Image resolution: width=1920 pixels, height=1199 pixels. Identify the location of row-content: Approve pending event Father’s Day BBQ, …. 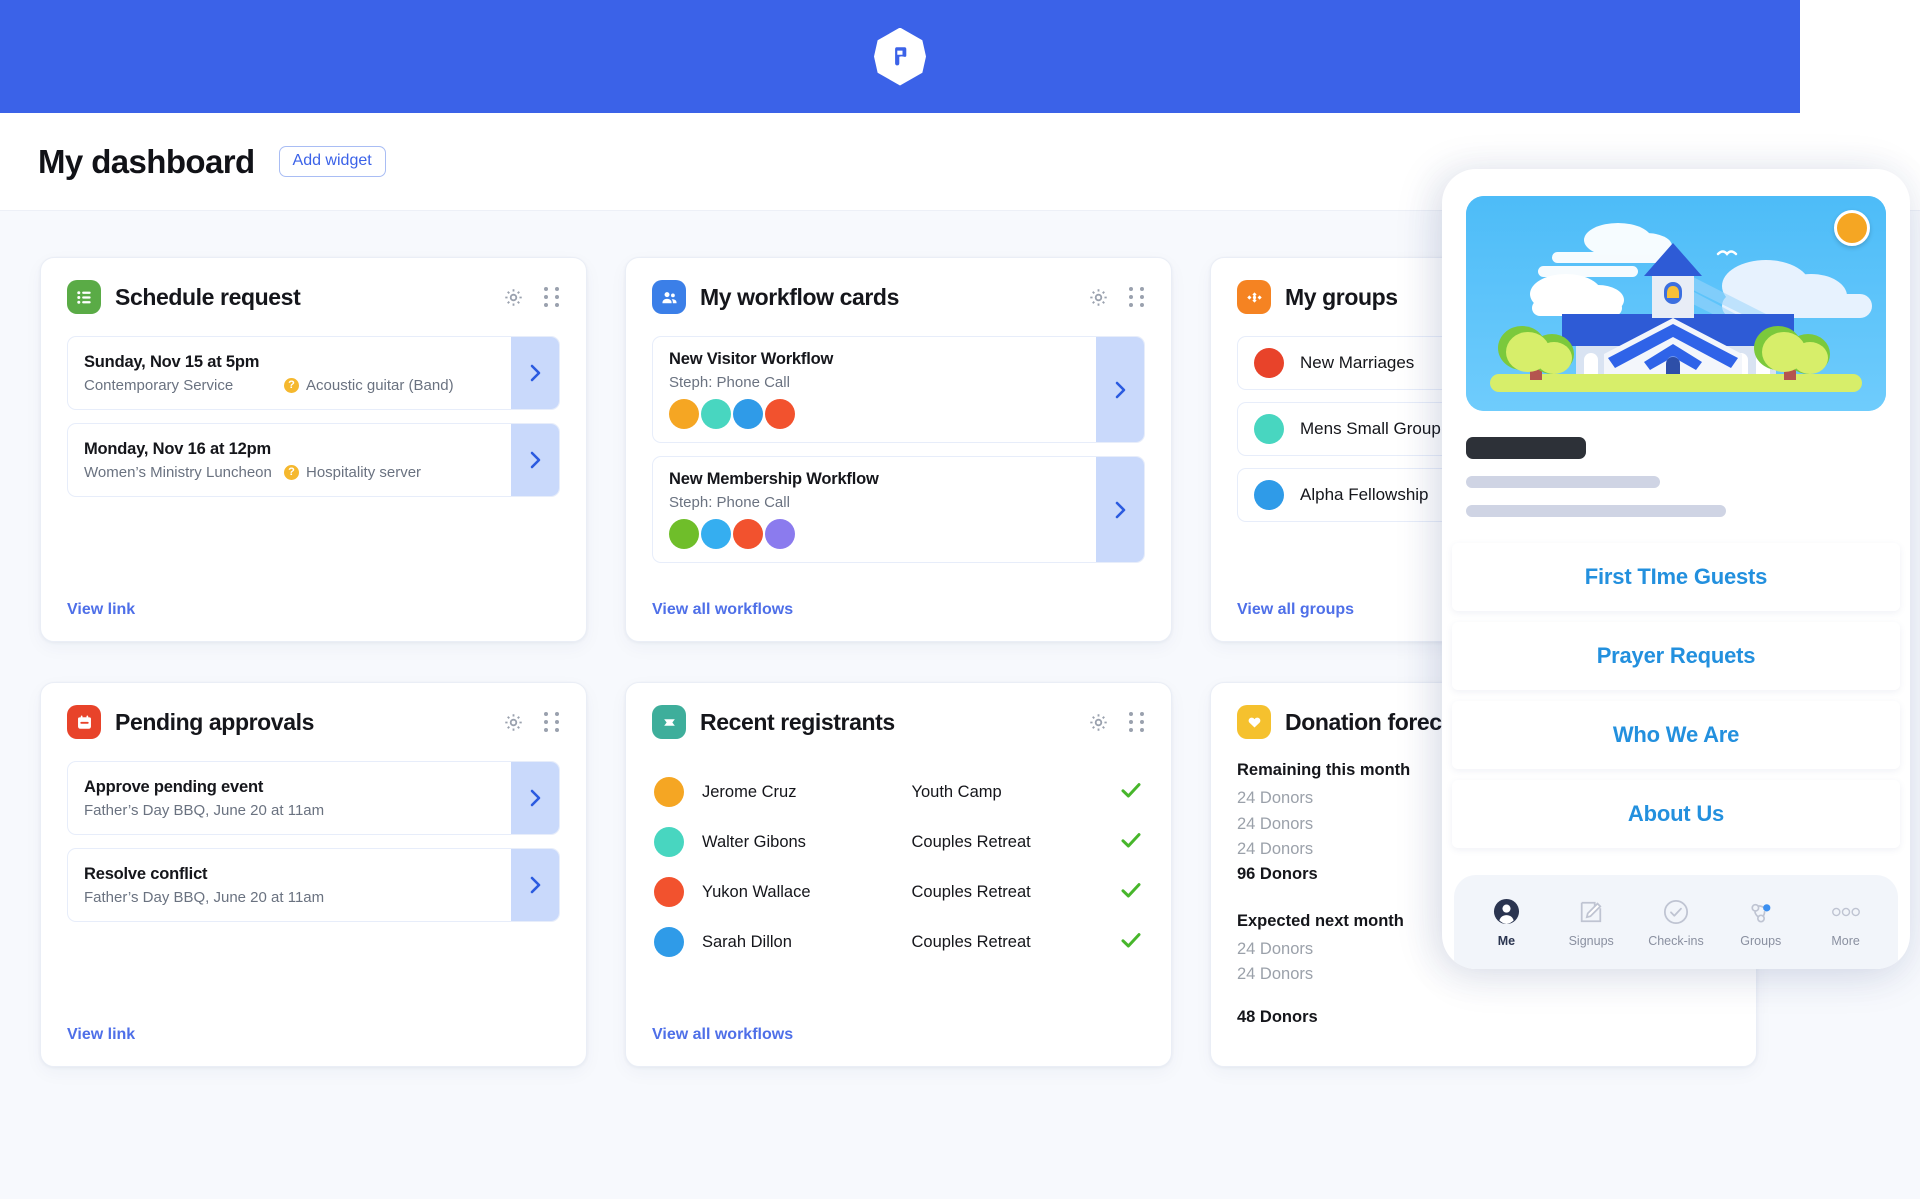
(289, 798).